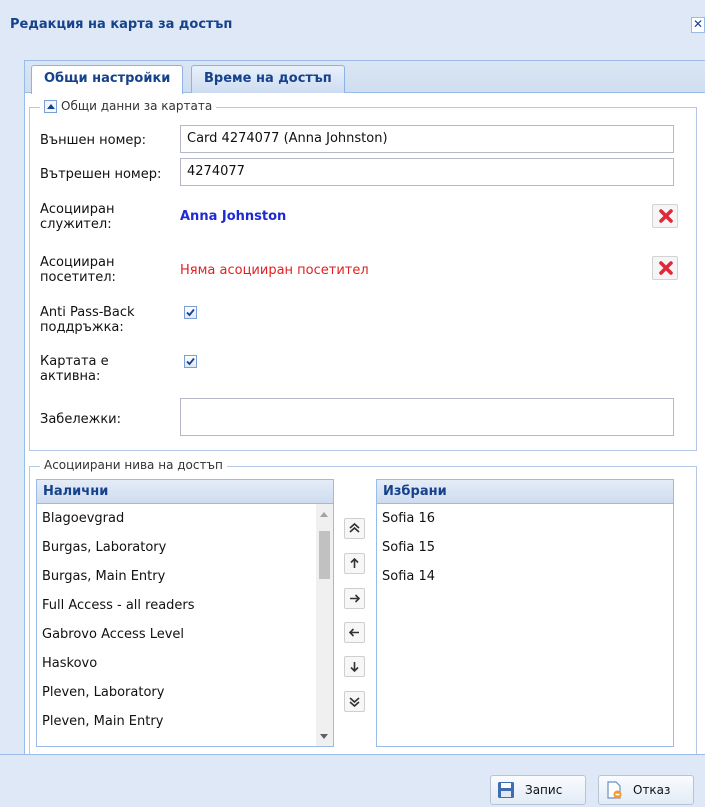 This screenshot has width=705, height=807. What do you see at coordinates (87, 312) in the screenshot?
I see `antipassback-label-line1: Anti Pass-Back` at bounding box center [87, 312].